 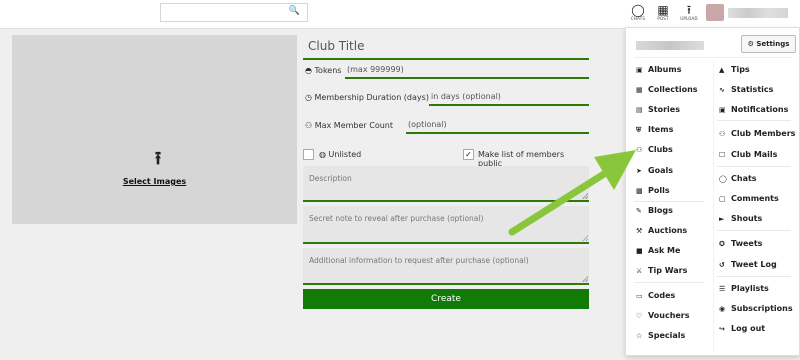 What do you see at coordinates (572, 193) in the screenshot?
I see `annotation-arrow-icon` at bounding box center [572, 193].